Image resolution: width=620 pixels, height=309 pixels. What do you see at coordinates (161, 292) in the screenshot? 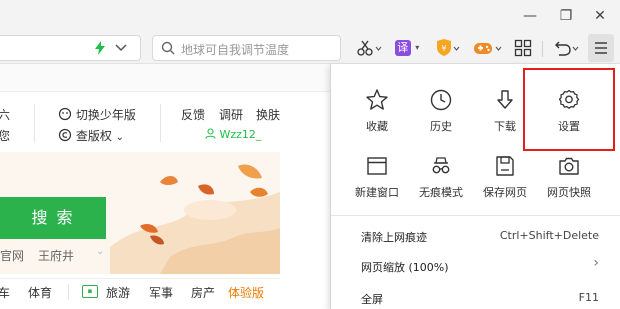
I see `category-link: 军事` at bounding box center [161, 292].